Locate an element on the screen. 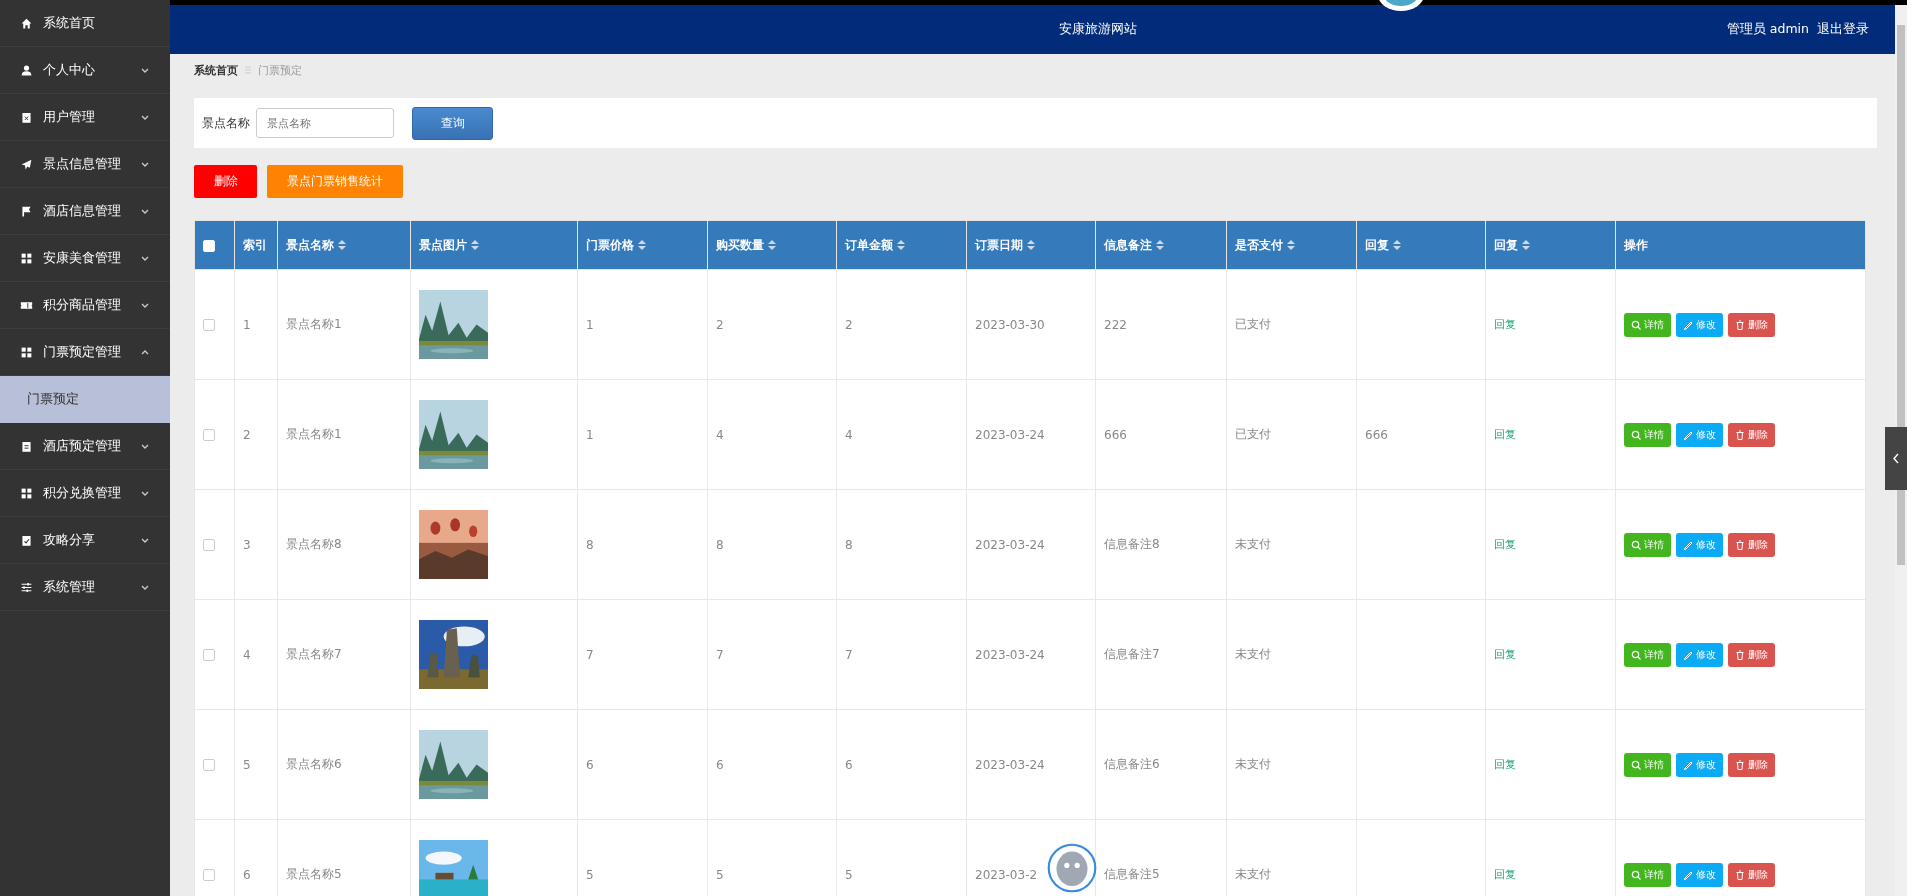 The width and height of the screenshot is (1907, 896). breadcrumb-current: 门票预定 is located at coordinates (280, 70).